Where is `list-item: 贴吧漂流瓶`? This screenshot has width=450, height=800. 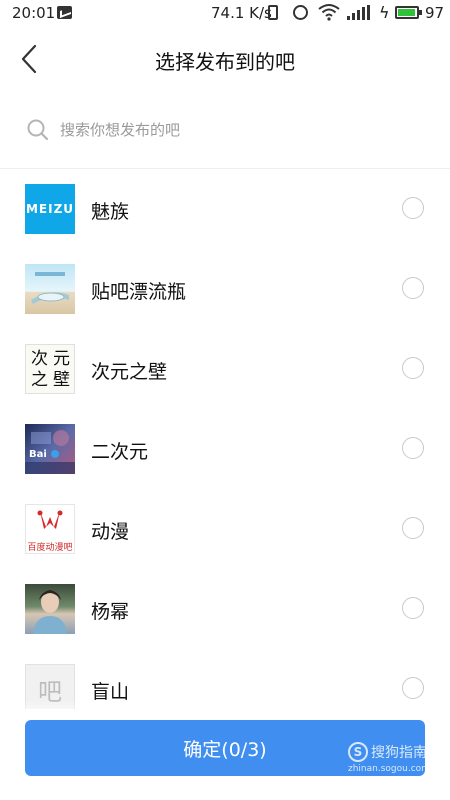 list-item: 贴吧漂流瓶 is located at coordinates (225, 289).